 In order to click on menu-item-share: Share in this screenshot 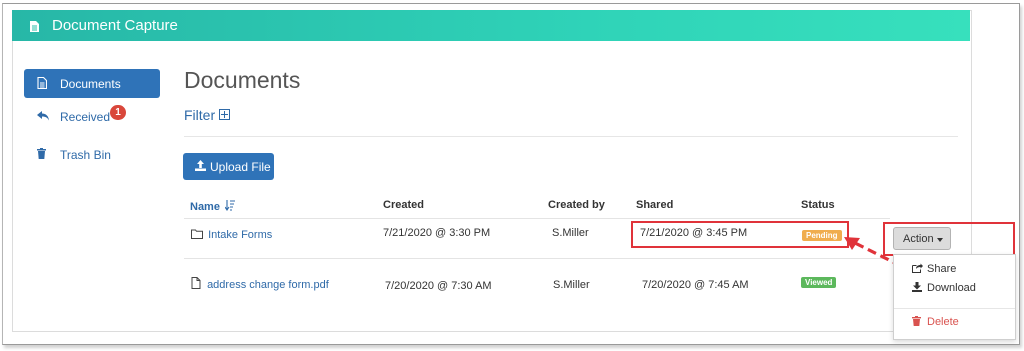, I will do `click(954, 269)`.